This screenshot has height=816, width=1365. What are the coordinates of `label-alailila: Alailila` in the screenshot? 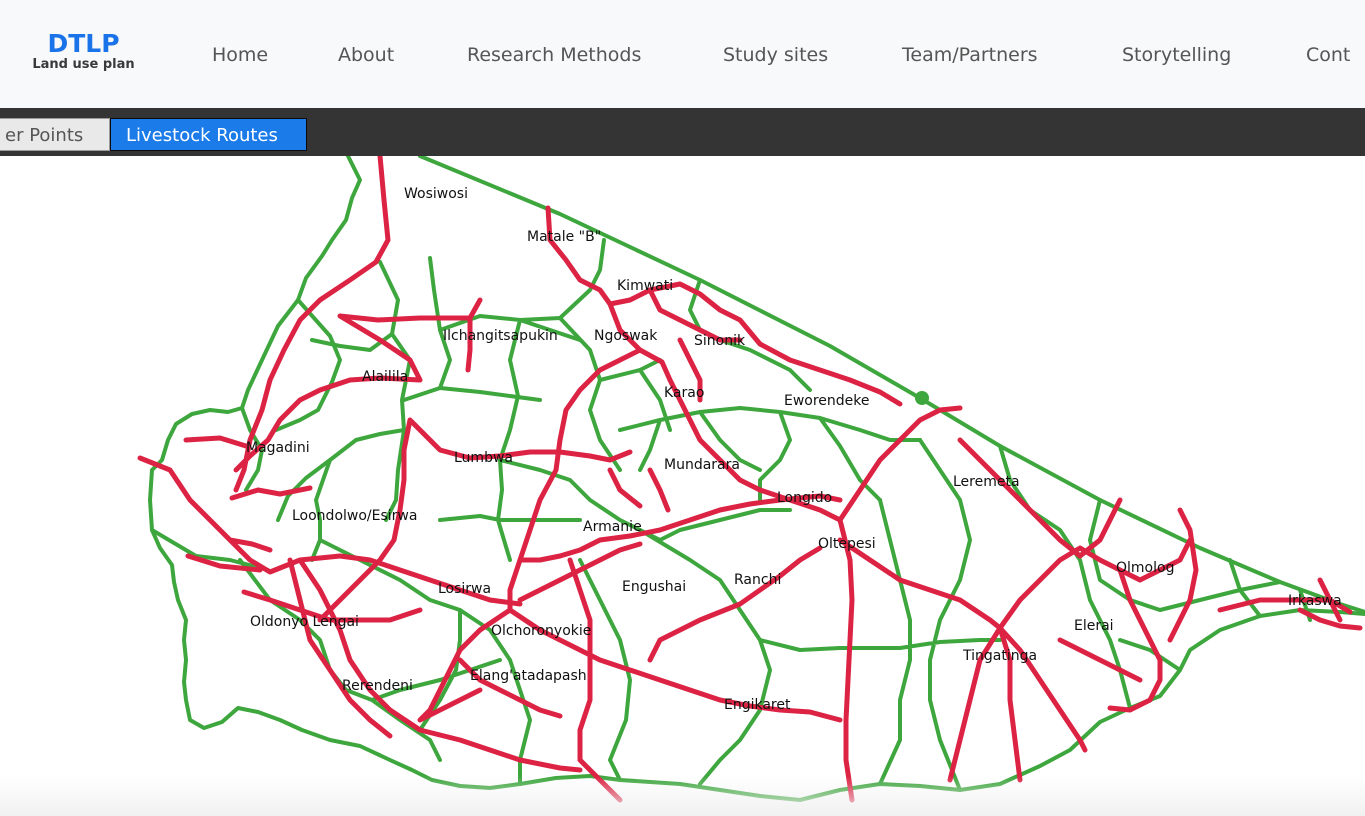 It's located at (385, 377).